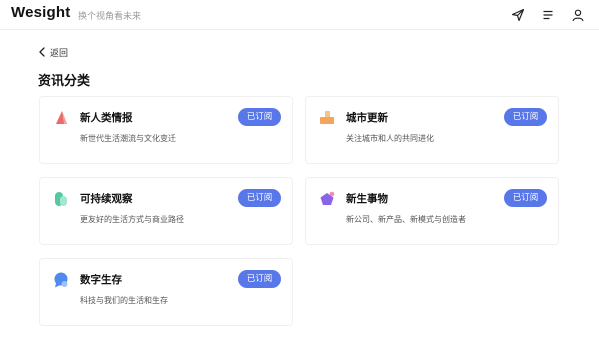 The width and height of the screenshot is (599, 344). I want to click on top-bar: Wesight 换个视角看未来, so click(299, 15).